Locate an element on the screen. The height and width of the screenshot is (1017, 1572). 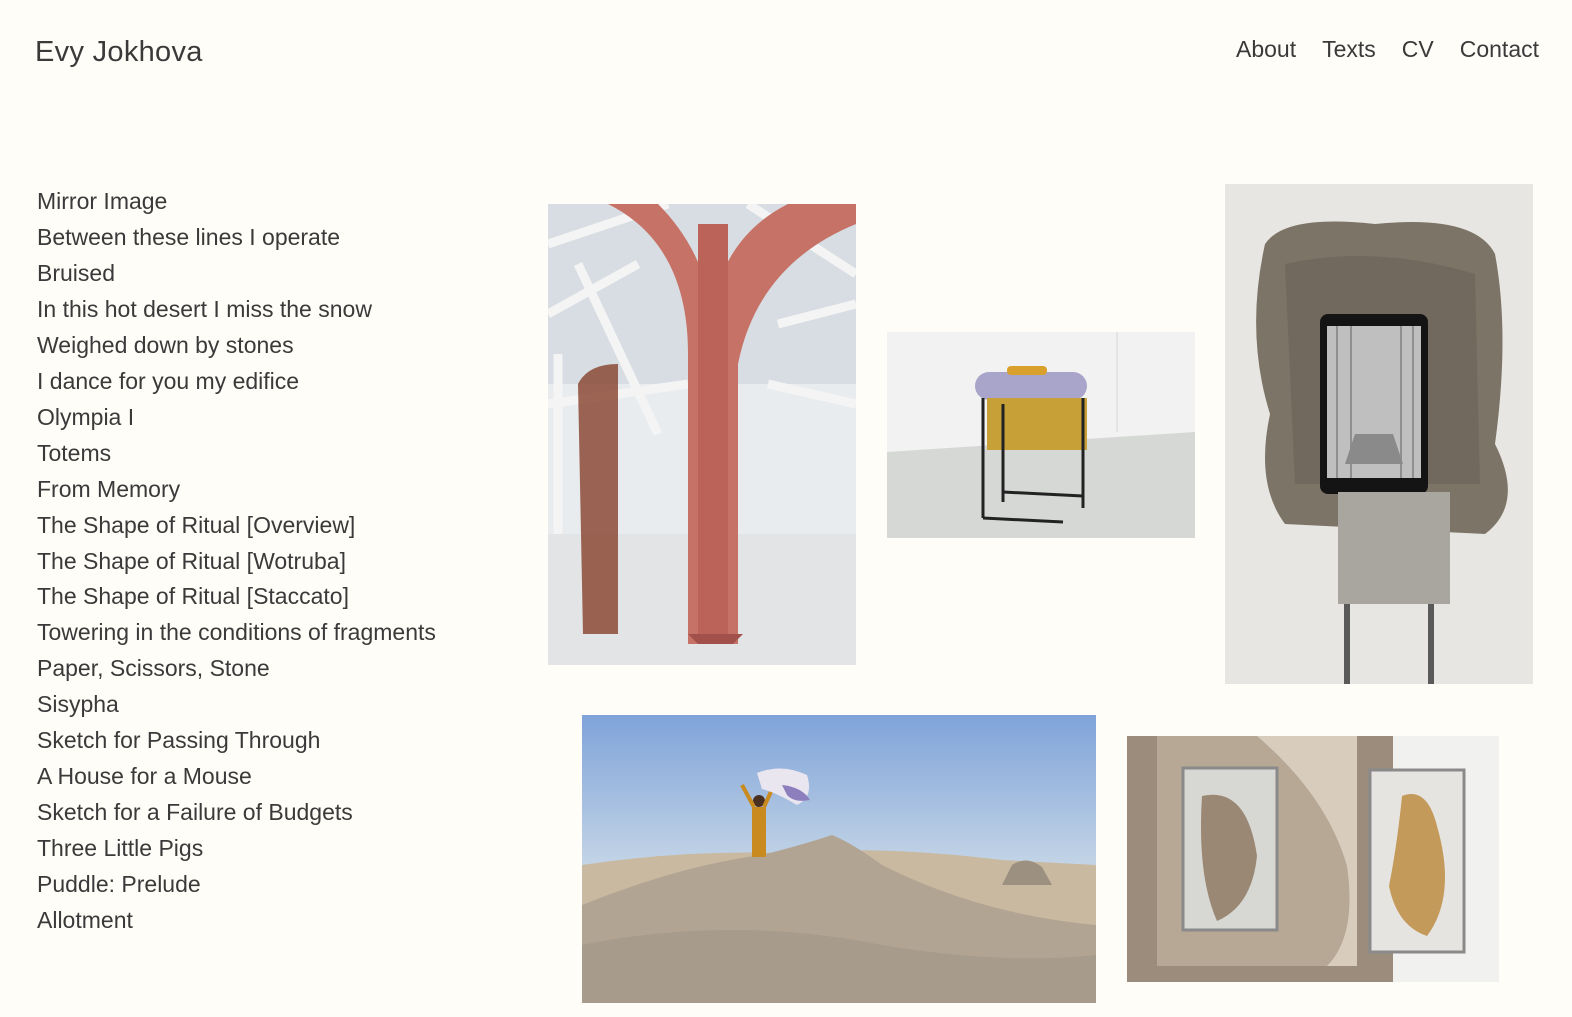
work-link: In this hot desert I miss the snow is located at coordinates (204, 309).